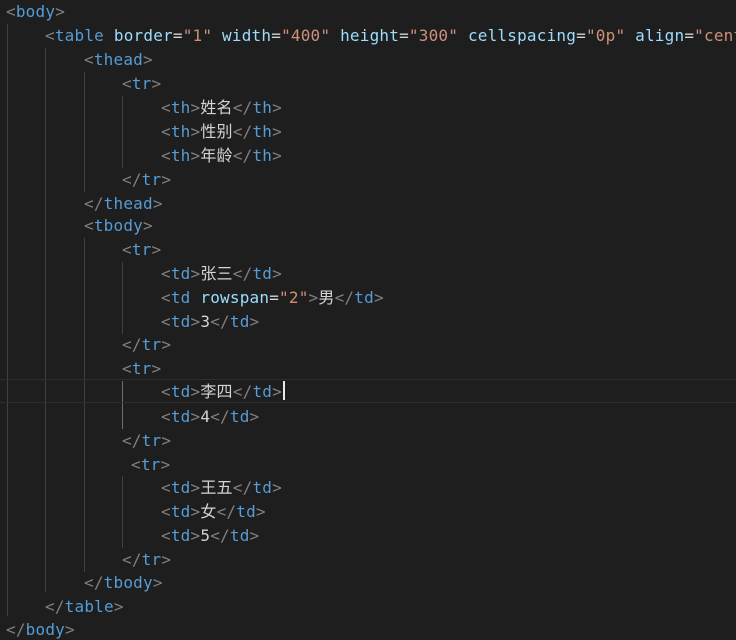  What do you see at coordinates (205, 321) in the screenshot?
I see `cell-text: 3` at bounding box center [205, 321].